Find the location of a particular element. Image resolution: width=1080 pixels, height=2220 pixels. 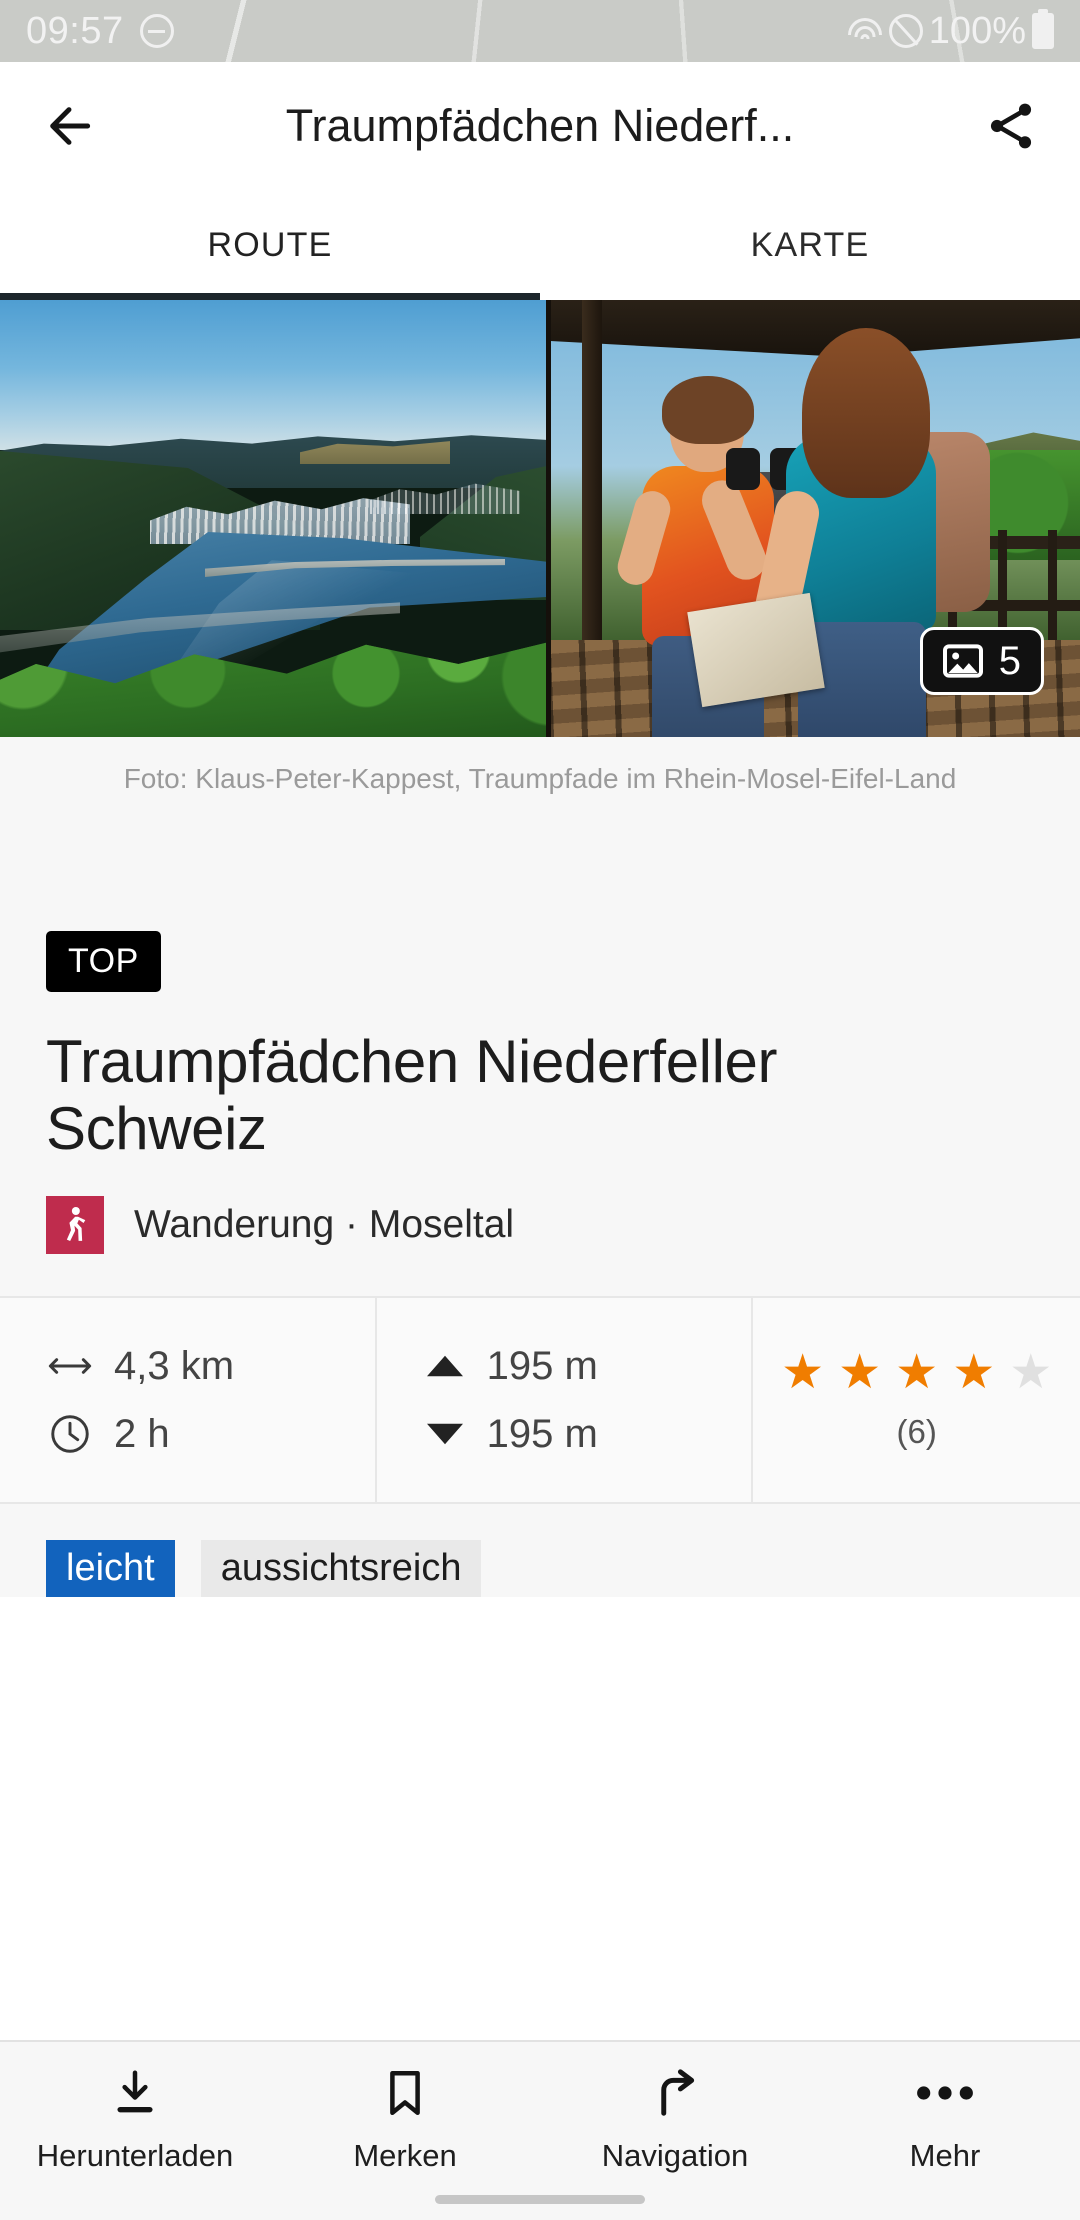

status-bar-right: 100% is located at coordinates (950, 31).